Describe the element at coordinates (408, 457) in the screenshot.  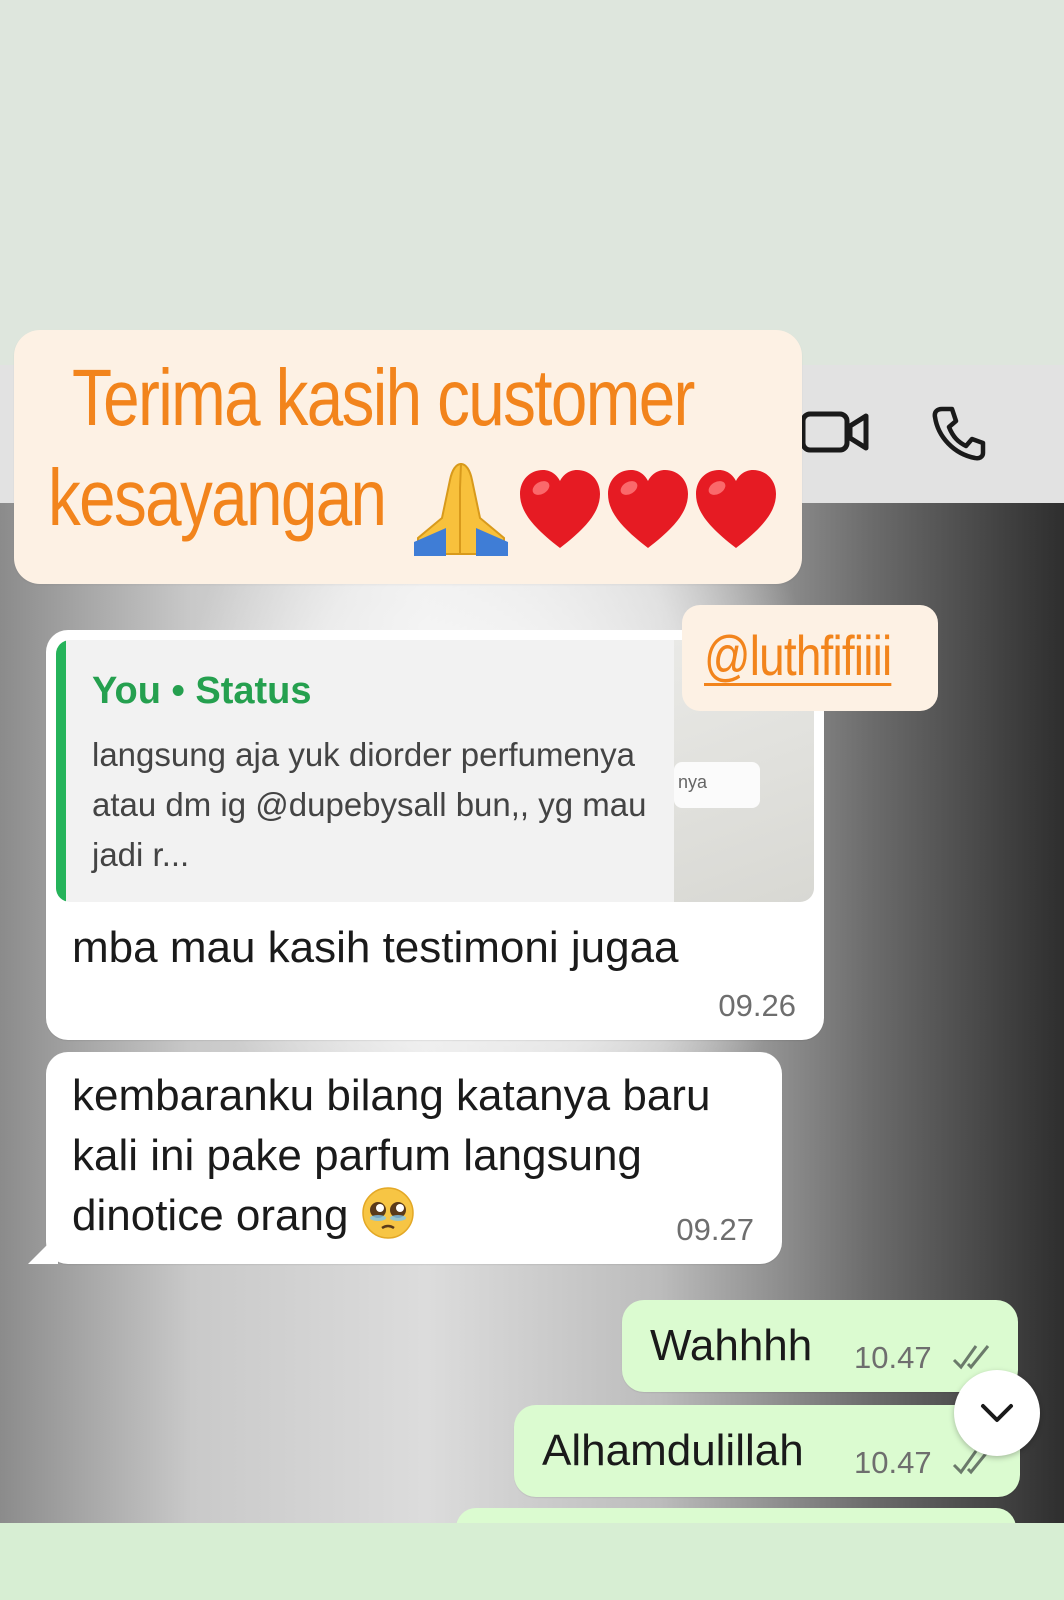
I see `thank-you-banner: Terima kasih customer kesayangan` at that location.